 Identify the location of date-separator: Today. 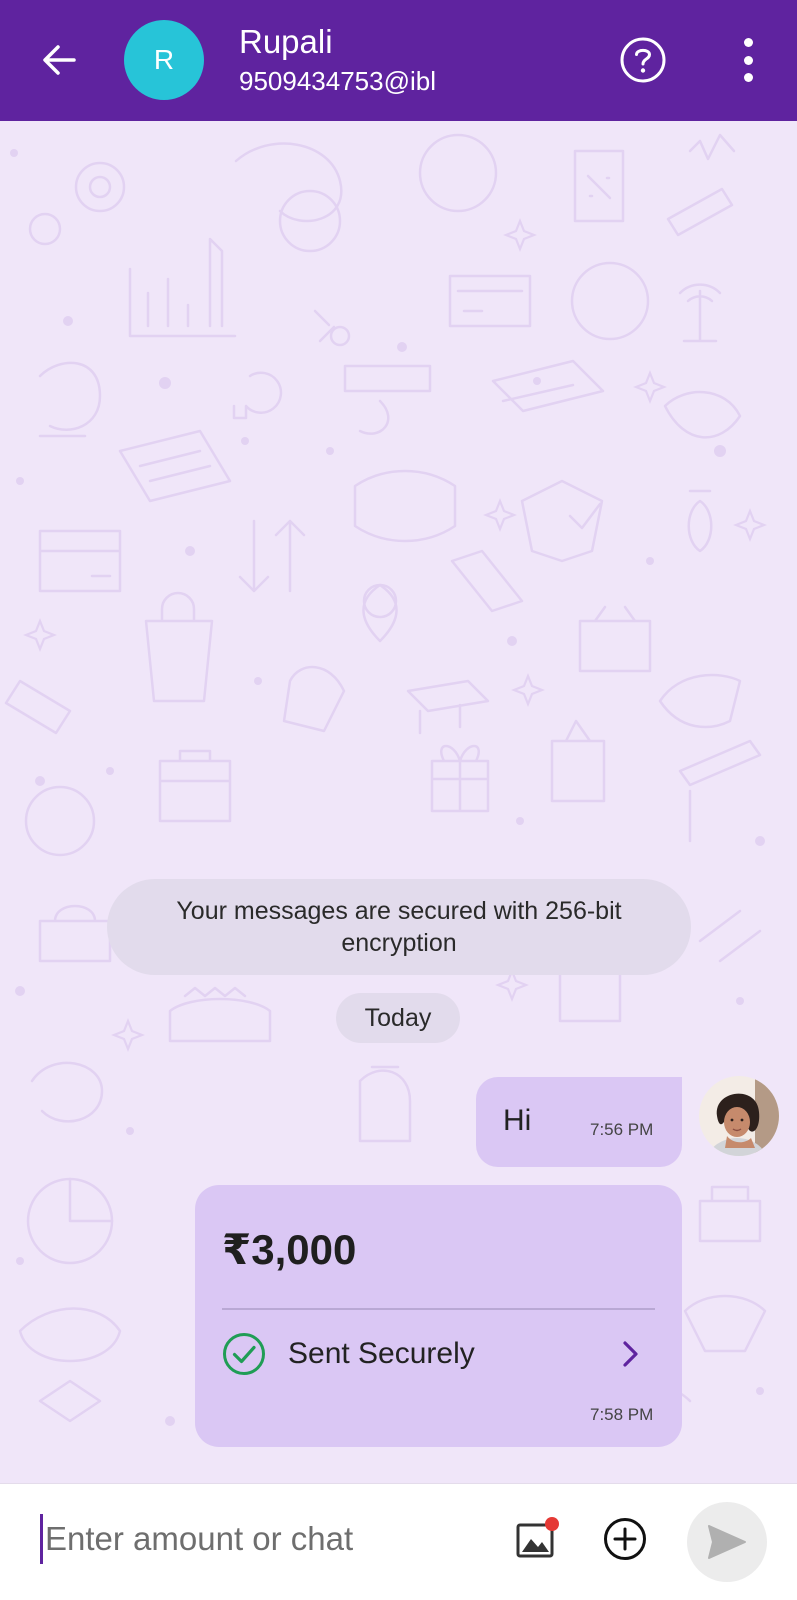
(398, 1018).